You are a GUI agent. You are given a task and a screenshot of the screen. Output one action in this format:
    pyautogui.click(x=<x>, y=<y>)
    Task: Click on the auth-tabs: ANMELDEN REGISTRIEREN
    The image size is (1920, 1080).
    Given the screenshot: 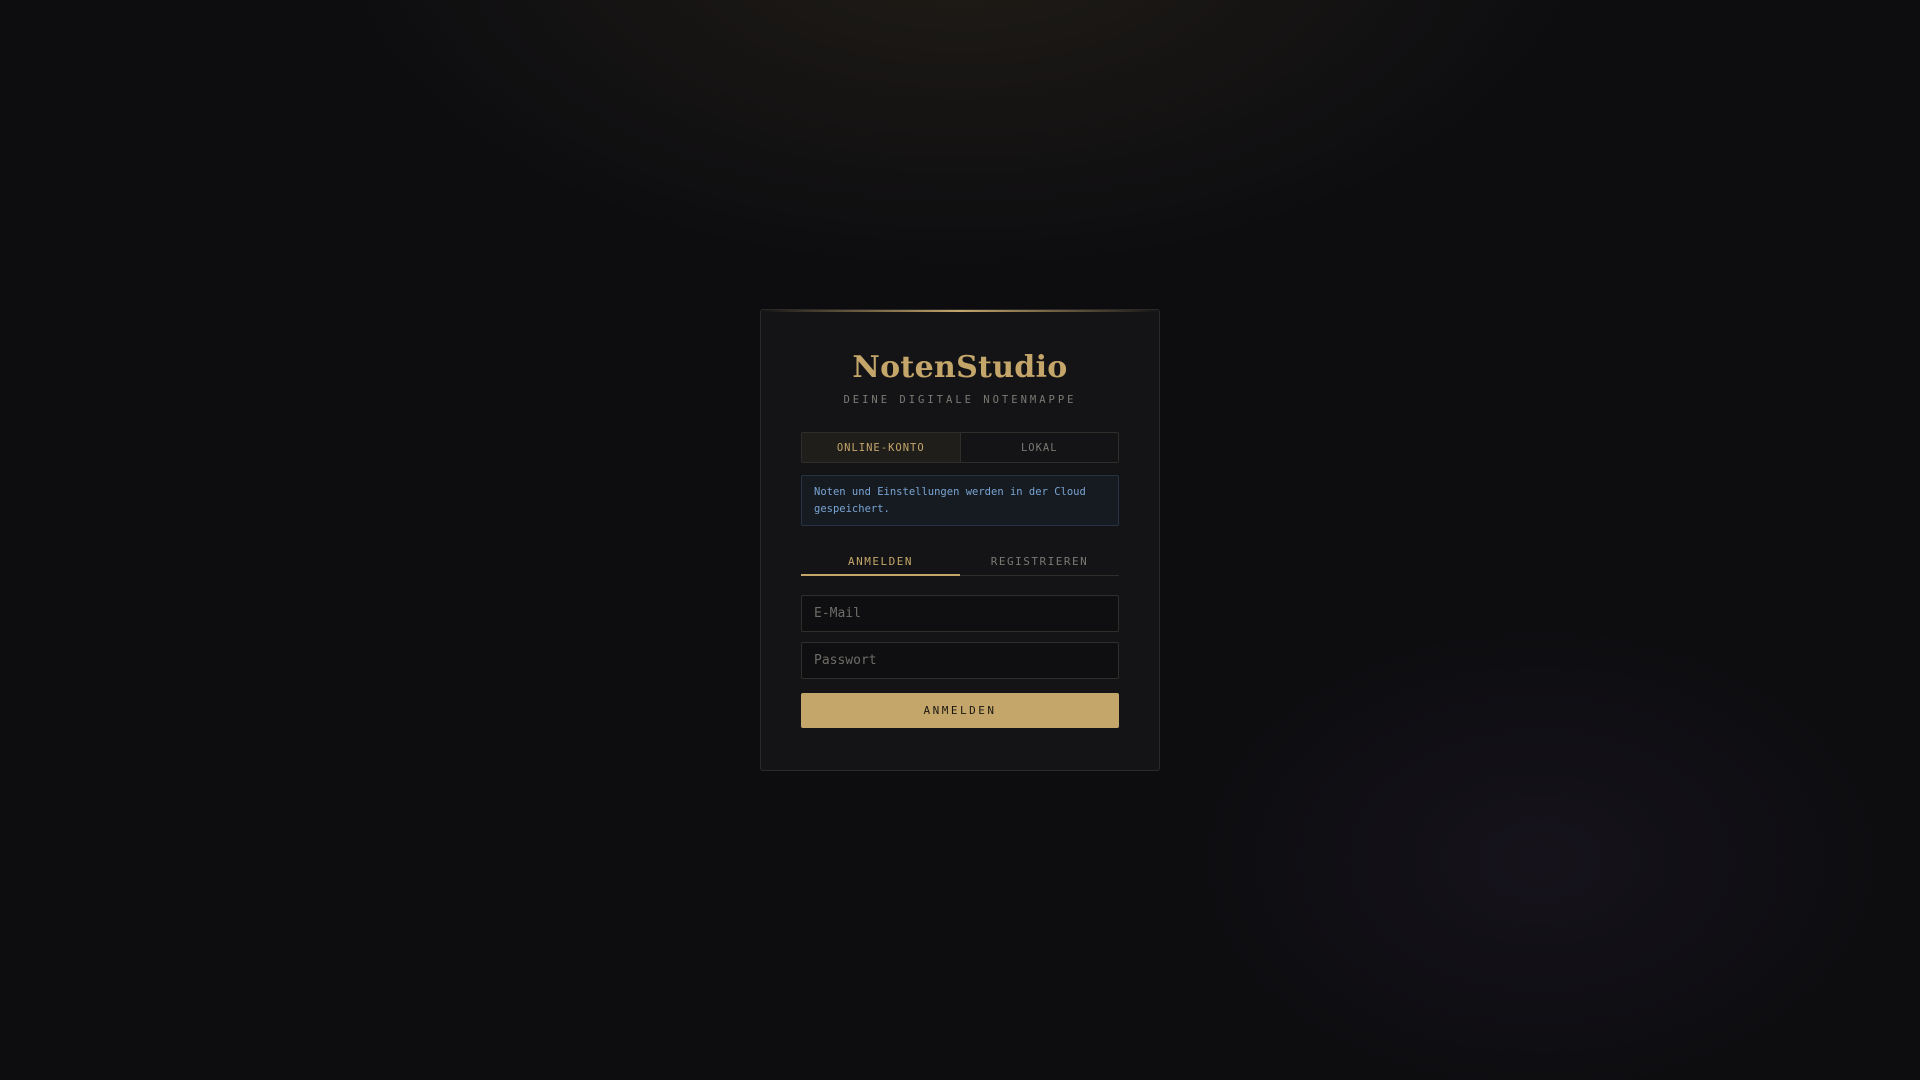 What is the action you would take?
    pyautogui.click(x=960, y=561)
    